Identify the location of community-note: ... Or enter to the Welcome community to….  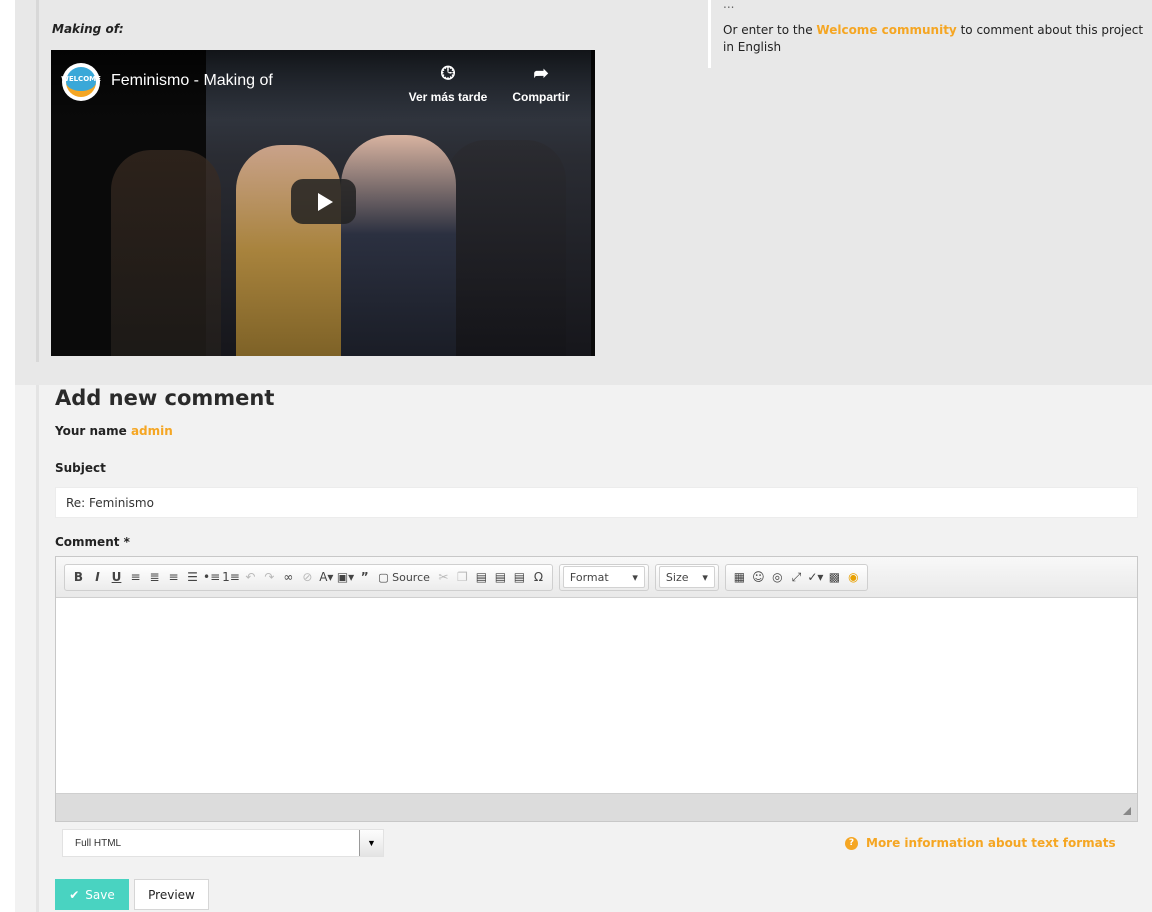
(930, 34).